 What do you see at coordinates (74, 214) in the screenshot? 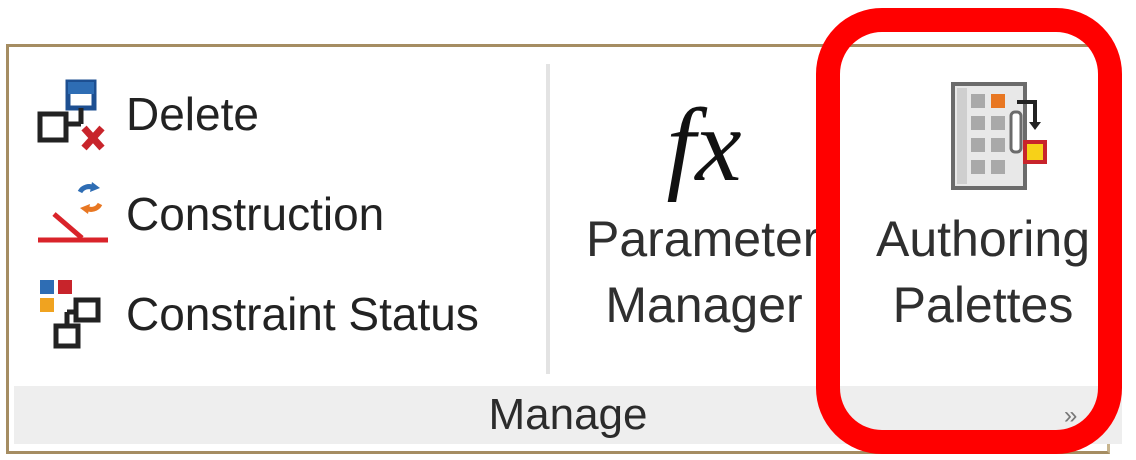
I see `construction-geometry-icon` at bounding box center [74, 214].